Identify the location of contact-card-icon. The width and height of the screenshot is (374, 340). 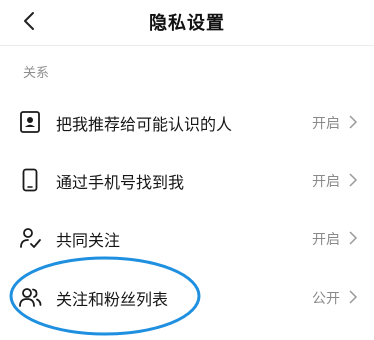
(30, 122).